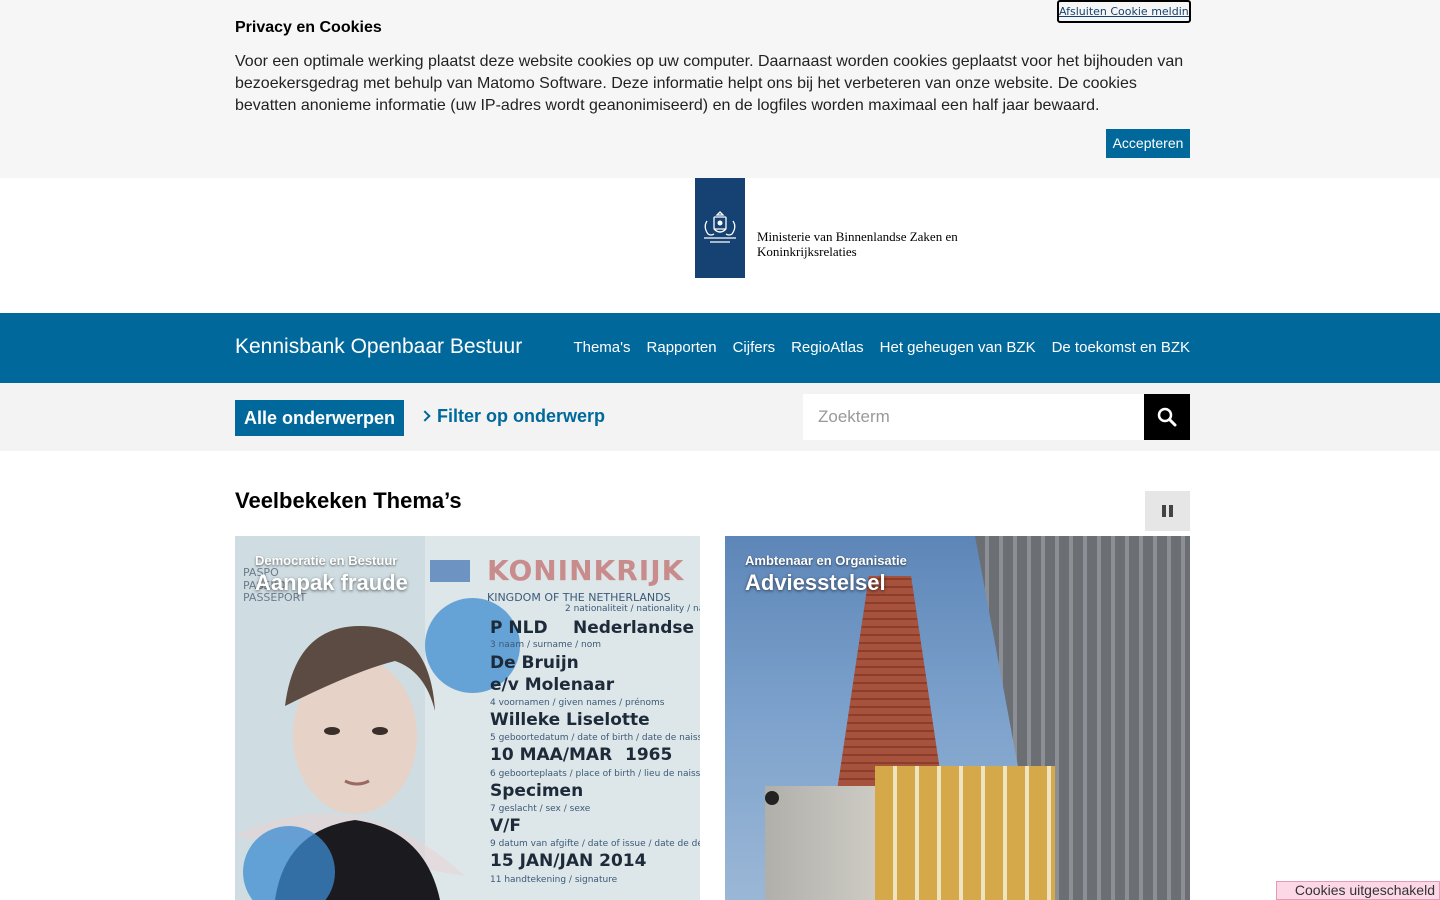 Image resolution: width=1440 pixels, height=900 pixels. I want to click on passport-surname: De Bruijn, so click(534, 663).